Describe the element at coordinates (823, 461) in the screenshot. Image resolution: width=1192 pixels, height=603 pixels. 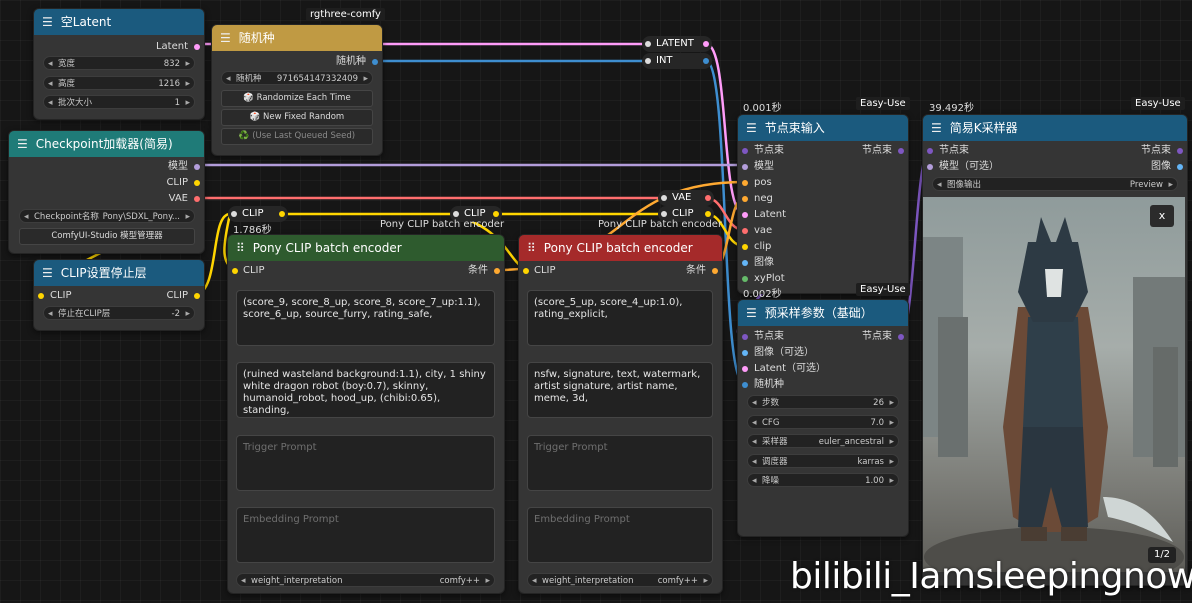
I see `scheduler-widget: 调度器 karras` at that location.